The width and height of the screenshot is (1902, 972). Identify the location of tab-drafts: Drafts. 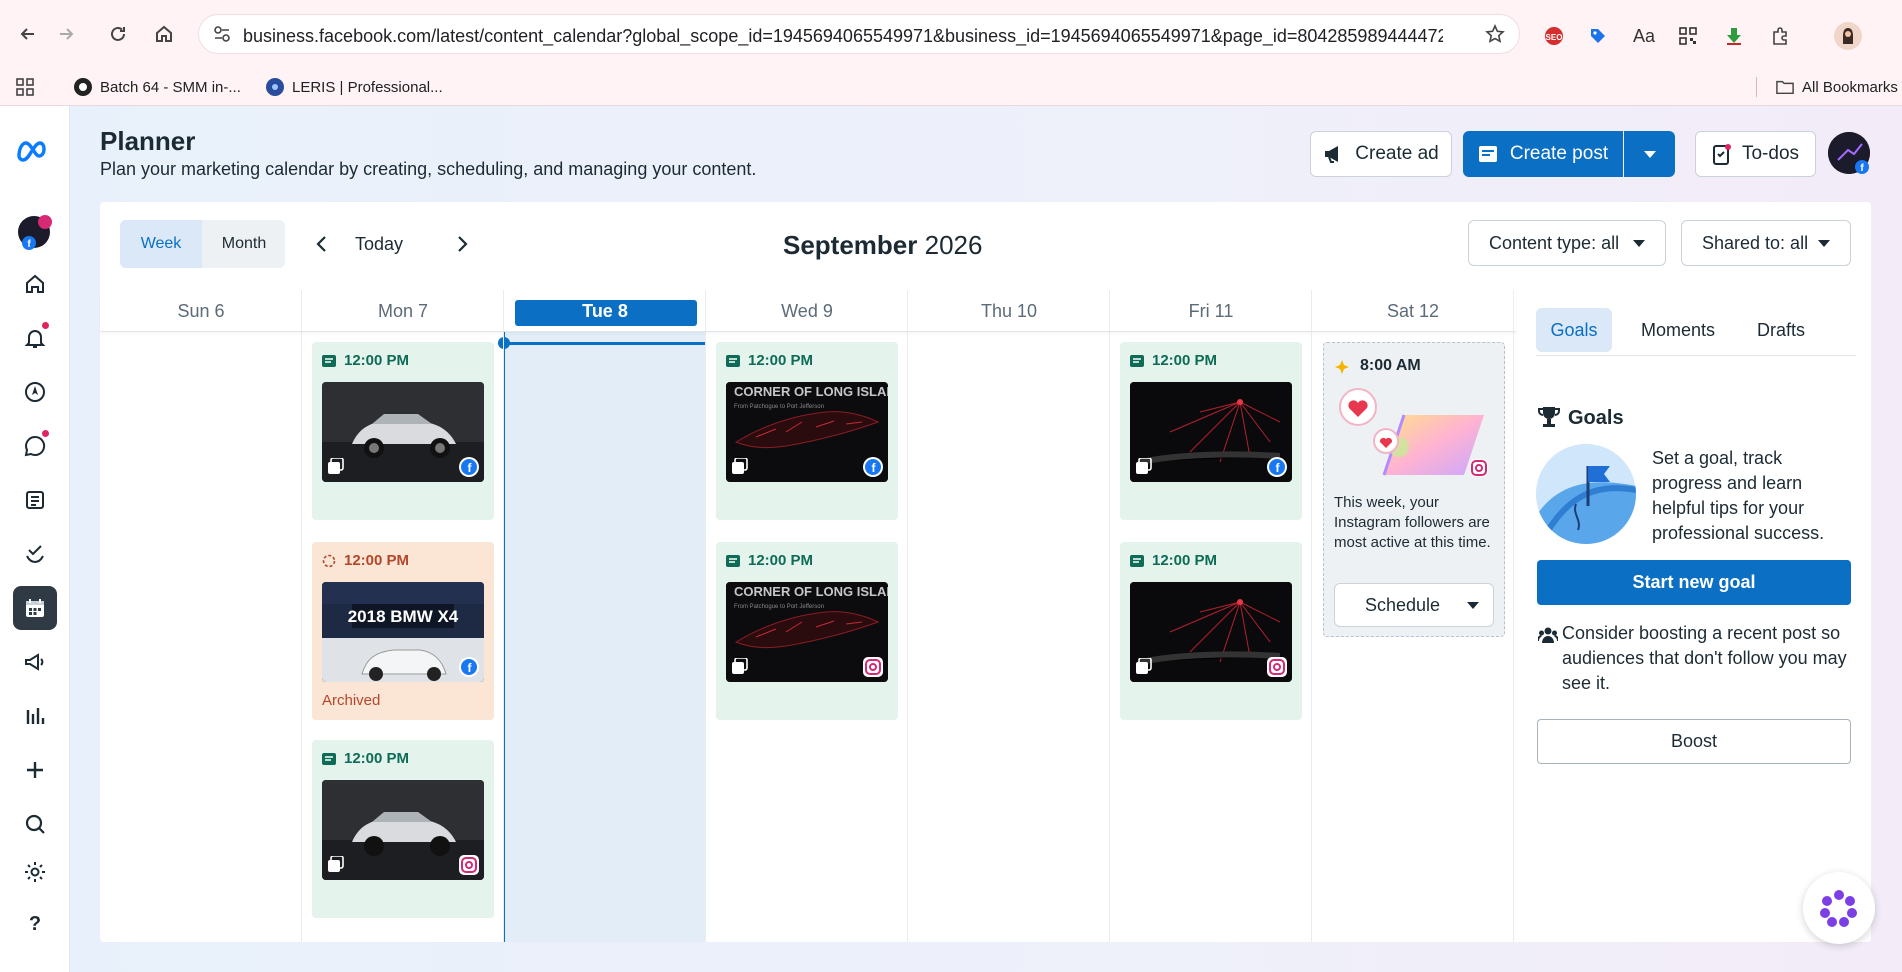
(1781, 330).